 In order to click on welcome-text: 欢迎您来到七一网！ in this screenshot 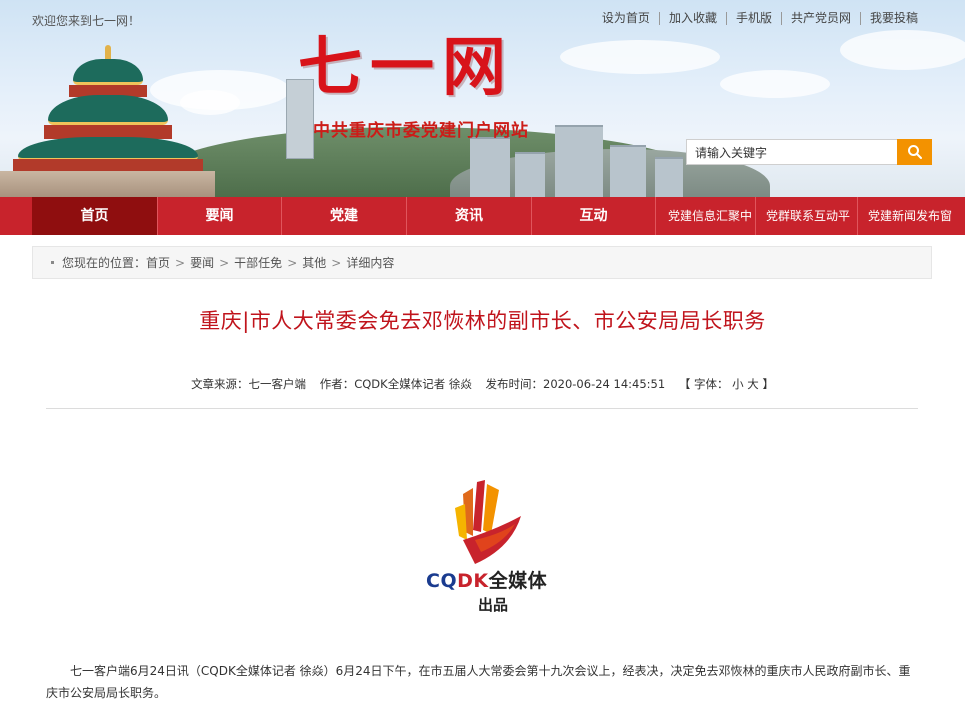, I will do `click(86, 21)`.